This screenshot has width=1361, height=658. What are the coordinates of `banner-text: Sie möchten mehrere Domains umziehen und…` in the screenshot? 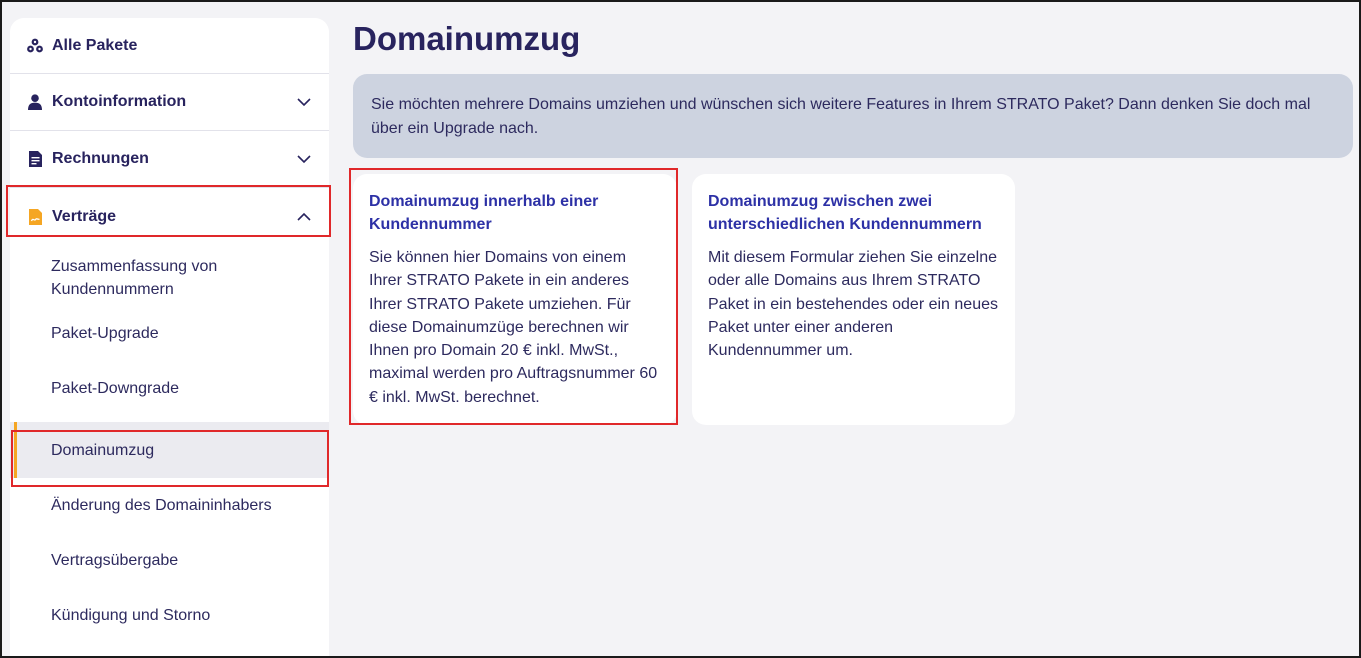 It's located at (841, 116).